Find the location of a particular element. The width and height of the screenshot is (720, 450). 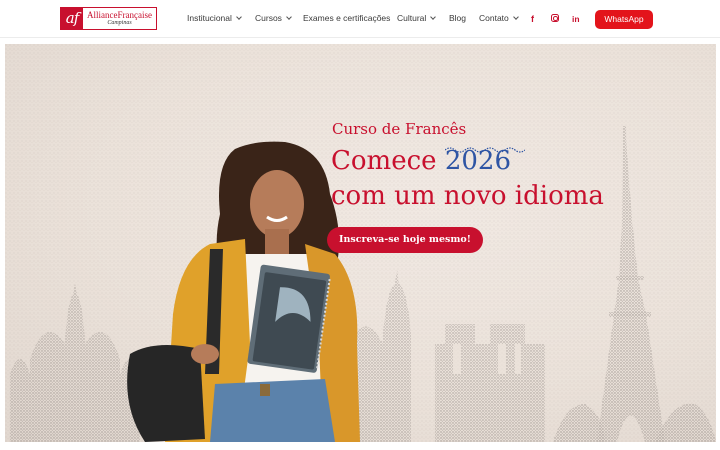

nav-item-blog: Blog is located at coordinates (457, 18).